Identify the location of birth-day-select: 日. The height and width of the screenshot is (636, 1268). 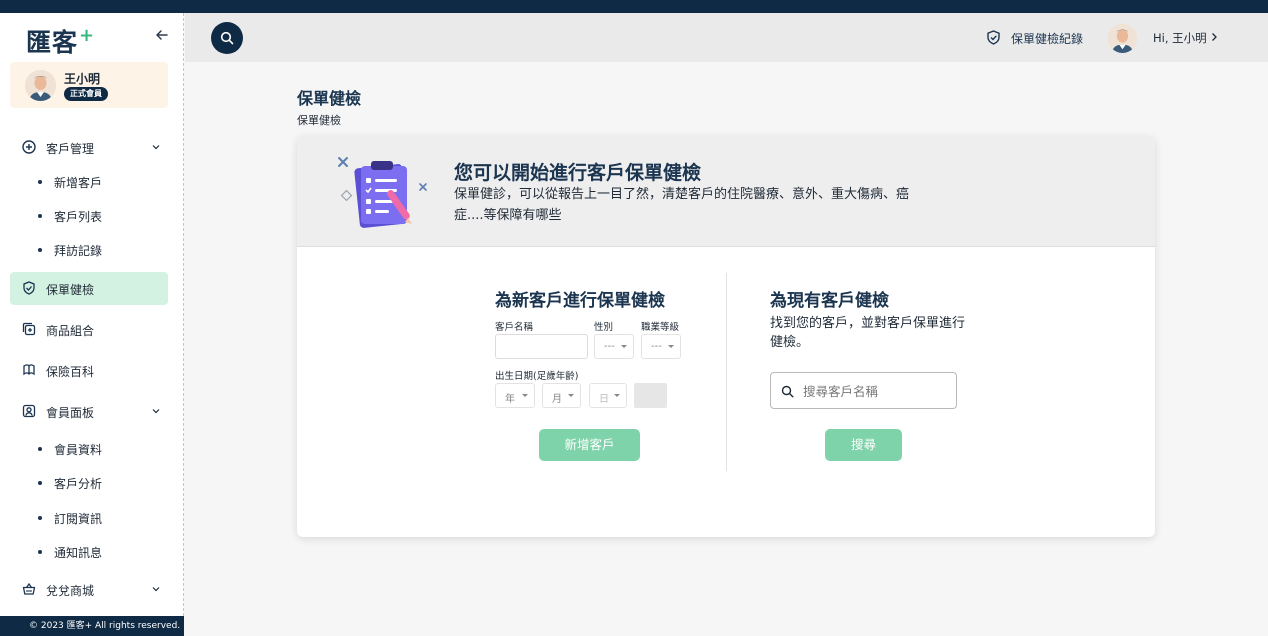
(608, 395).